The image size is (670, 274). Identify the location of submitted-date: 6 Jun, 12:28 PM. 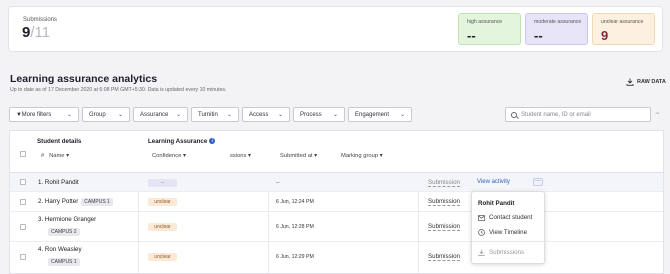
(295, 227).